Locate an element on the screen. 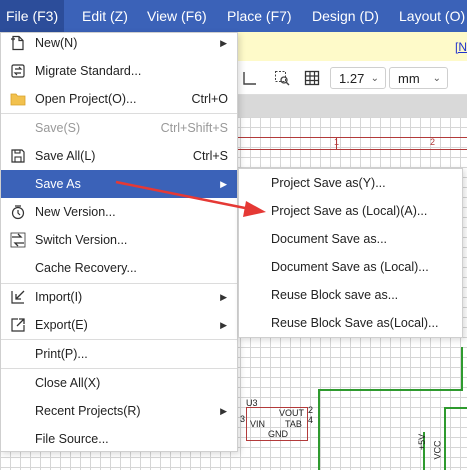  menu-item-save-as: Save As ▶ is located at coordinates (119, 184).